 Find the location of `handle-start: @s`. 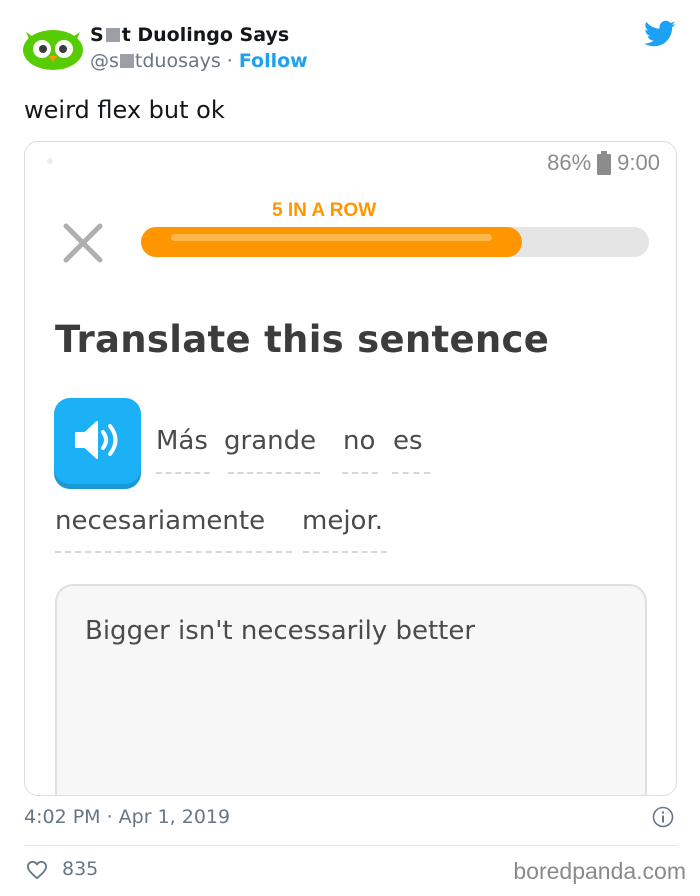

handle-start: @s is located at coordinates (104, 61).